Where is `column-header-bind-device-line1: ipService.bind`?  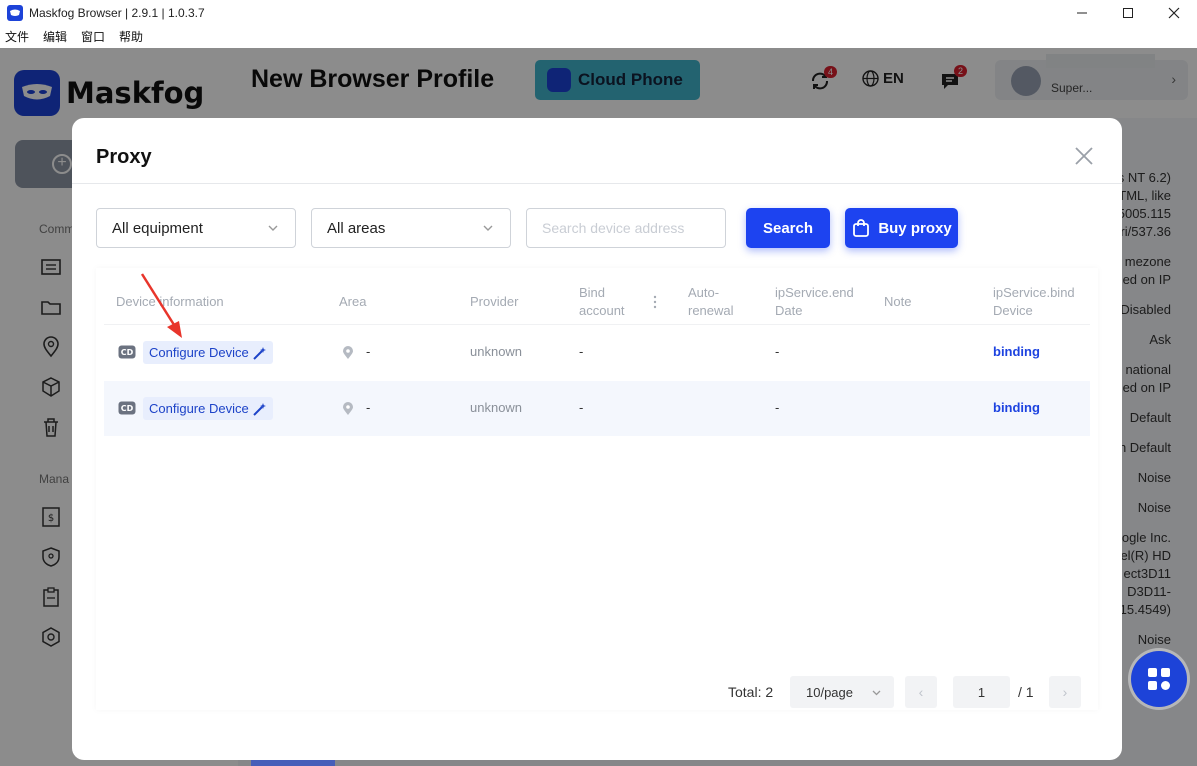
column-header-bind-device-line1: ipService.bind is located at coordinates (1034, 292).